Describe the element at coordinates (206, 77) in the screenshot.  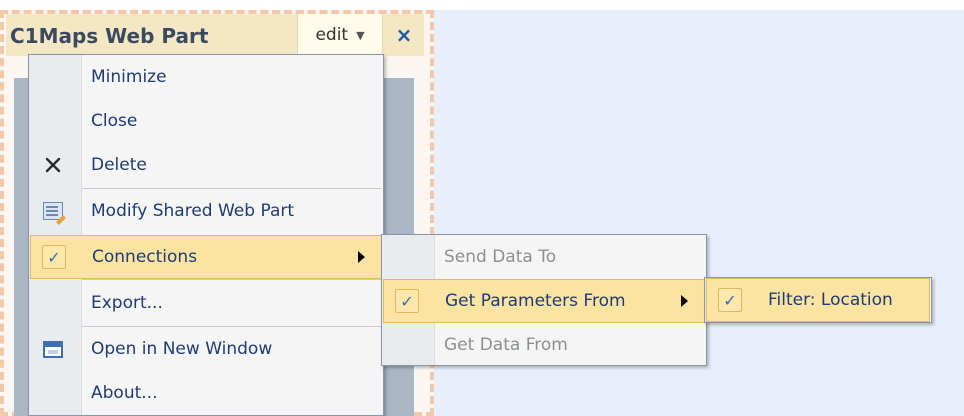
I see `menu-item-minimize: Minimize` at that location.